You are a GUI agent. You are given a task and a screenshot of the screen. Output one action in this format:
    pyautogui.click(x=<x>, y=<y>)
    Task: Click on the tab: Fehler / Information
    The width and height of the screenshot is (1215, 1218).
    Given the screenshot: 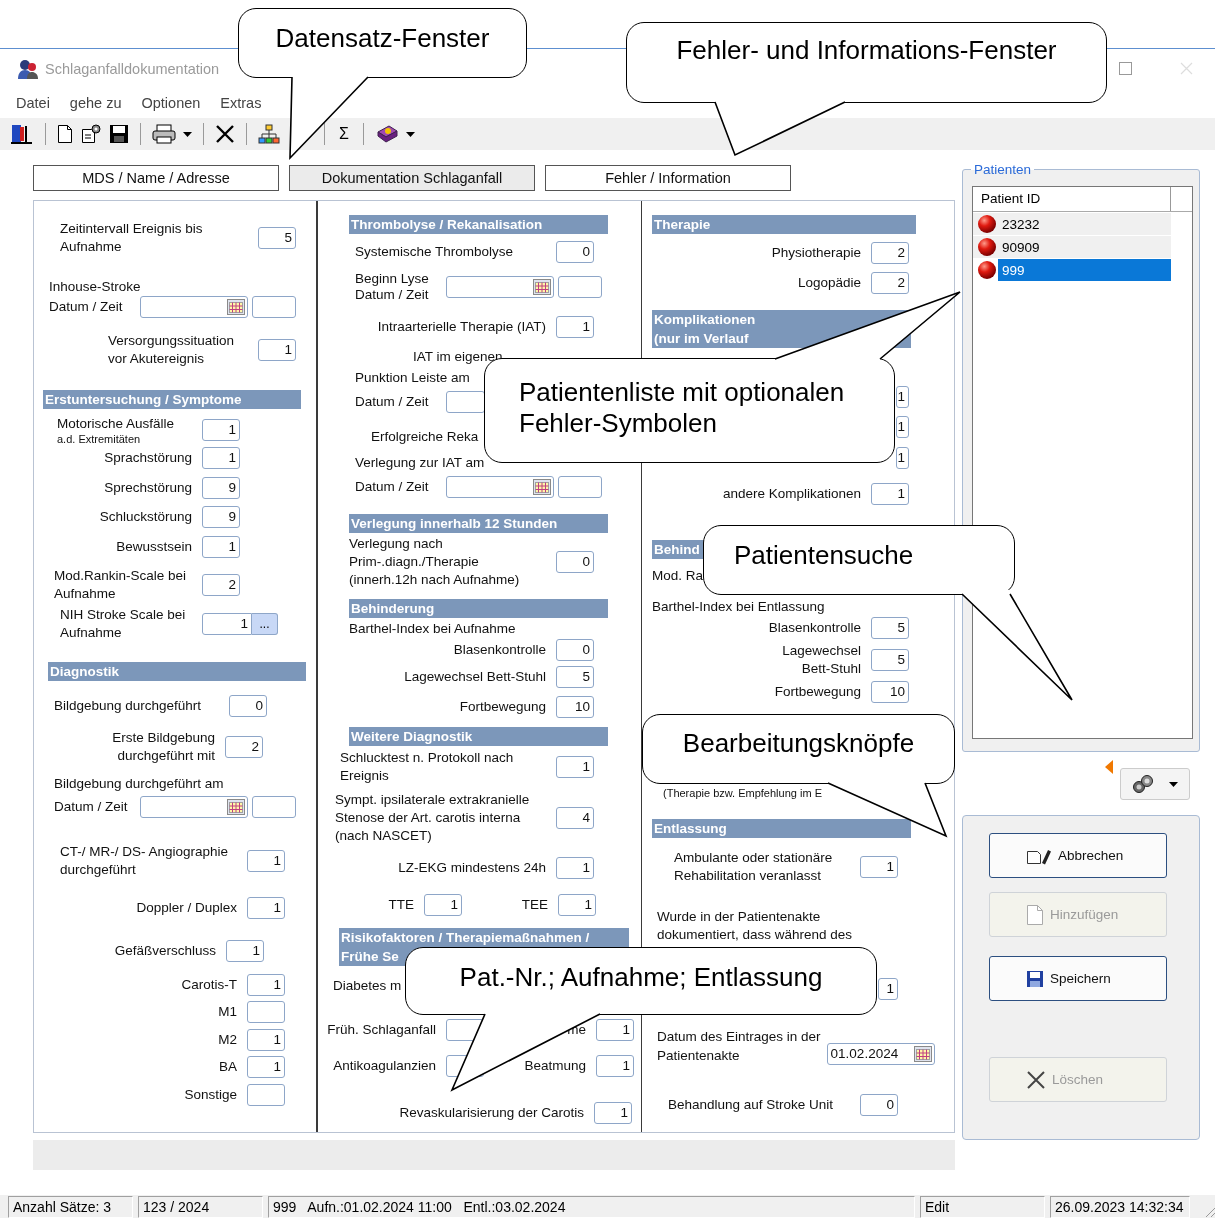 What is the action you would take?
    pyautogui.click(x=668, y=178)
    